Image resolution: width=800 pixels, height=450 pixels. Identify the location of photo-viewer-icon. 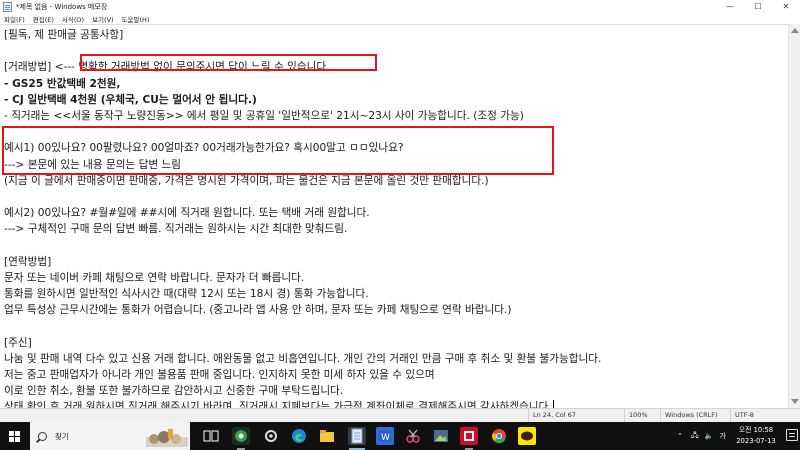
(441, 436).